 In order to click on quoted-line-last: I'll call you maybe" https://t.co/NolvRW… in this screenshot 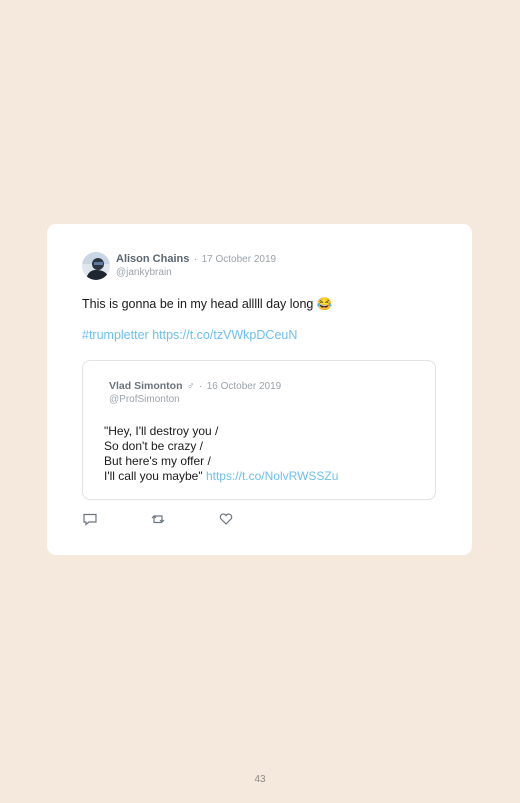, I will do `click(221, 476)`.